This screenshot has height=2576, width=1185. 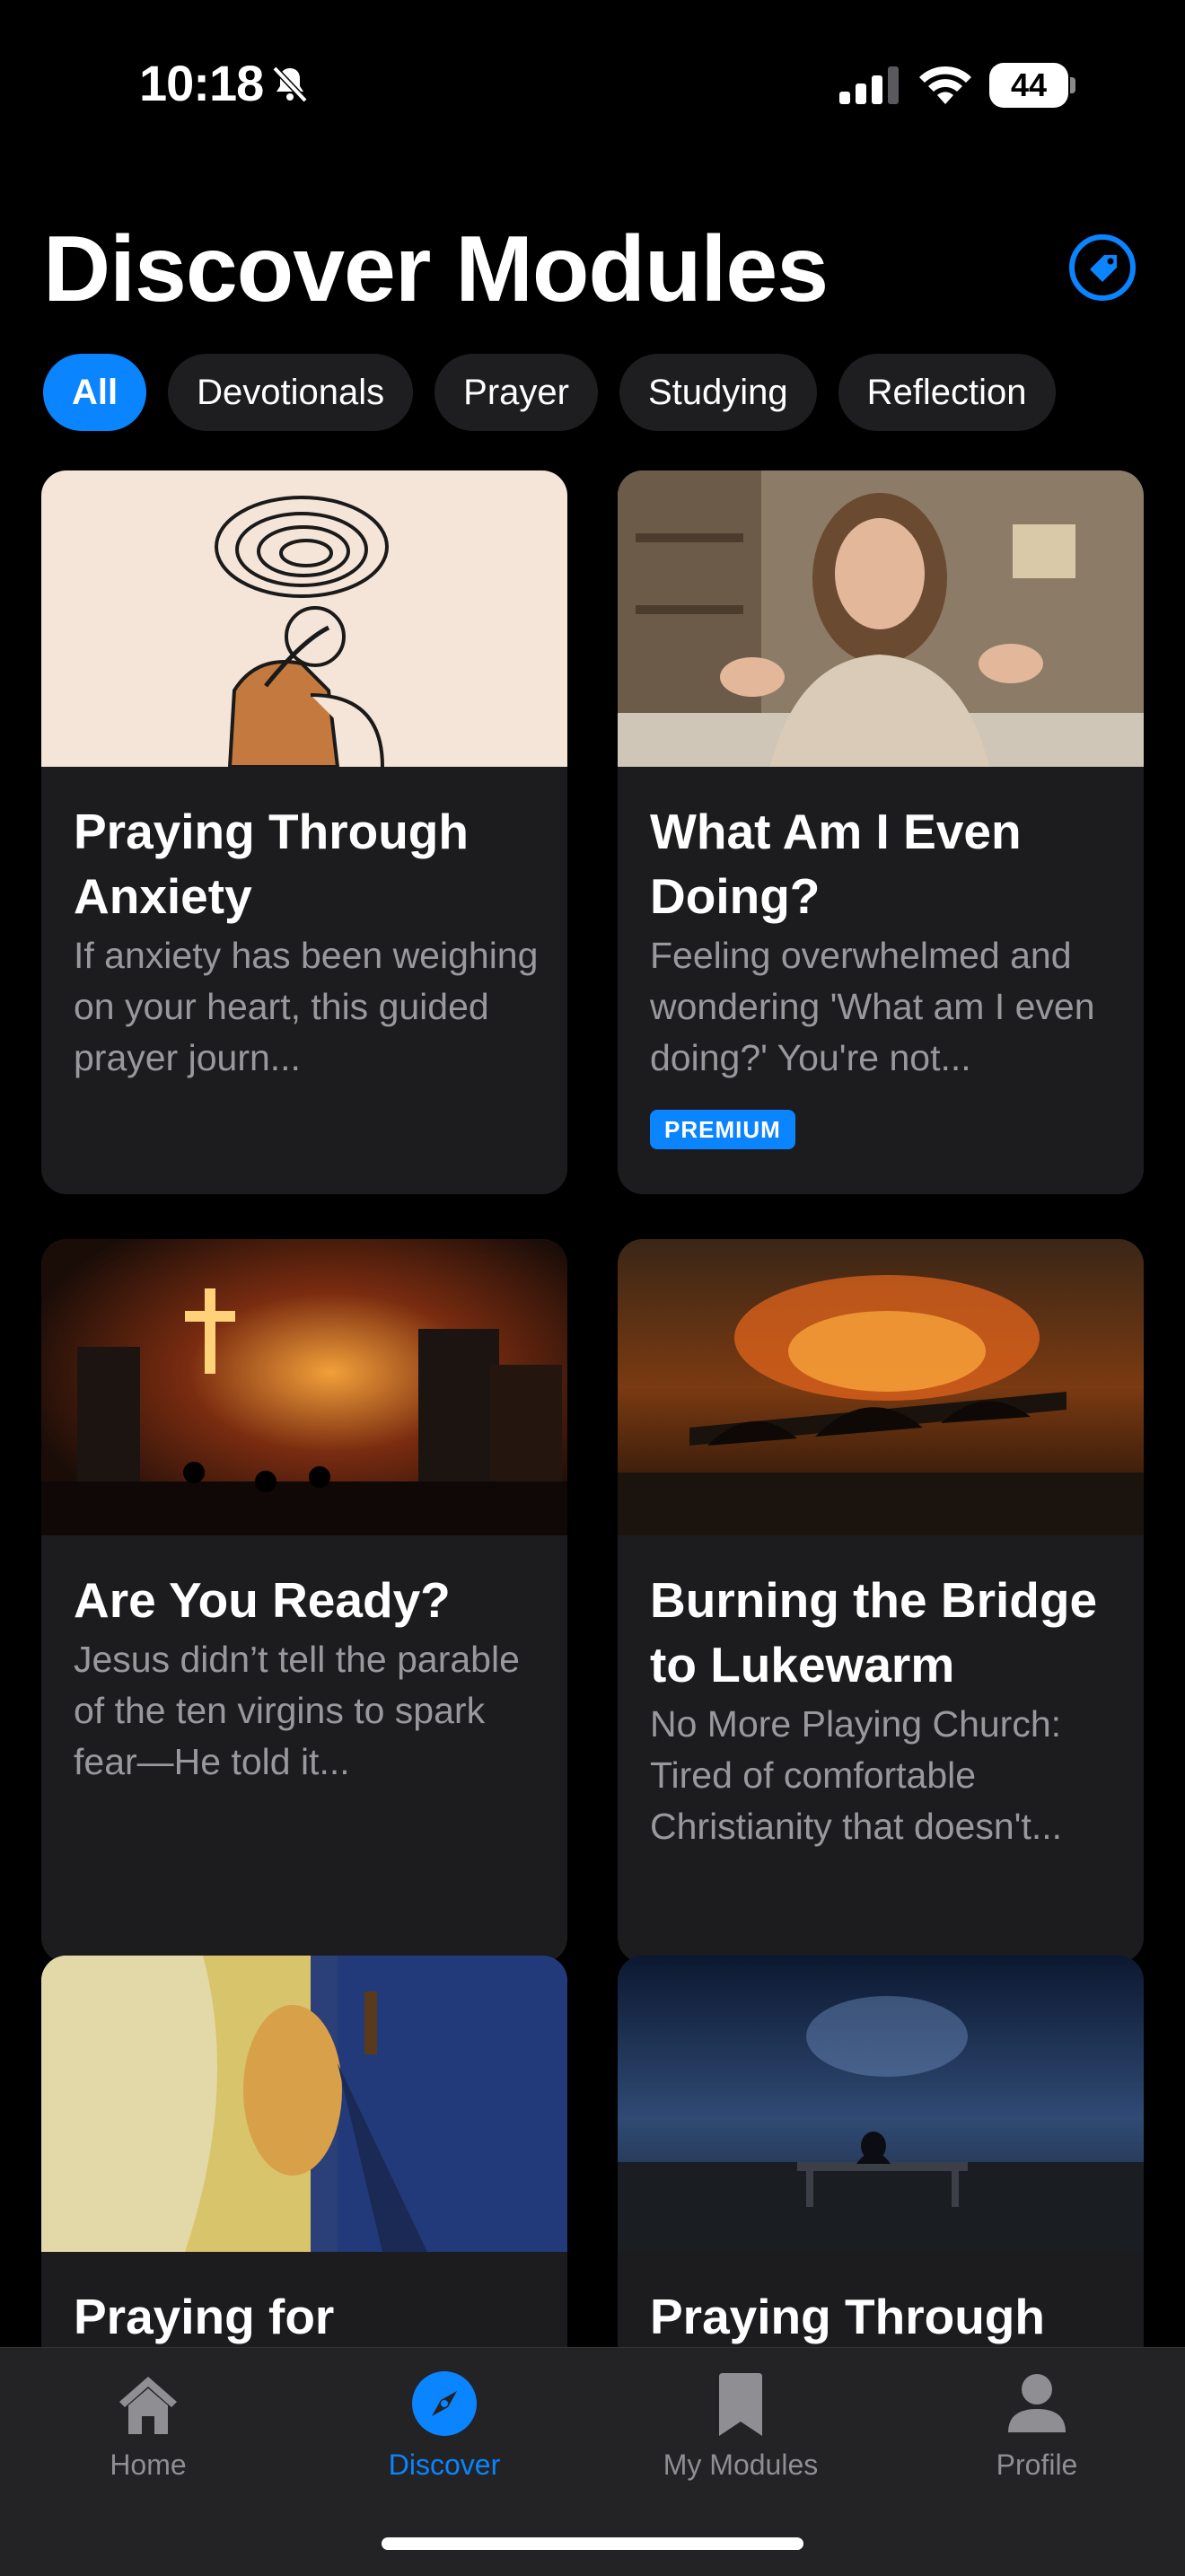 What do you see at coordinates (741, 2465) in the screenshot?
I see `tab-label: My Modules` at bounding box center [741, 2465].